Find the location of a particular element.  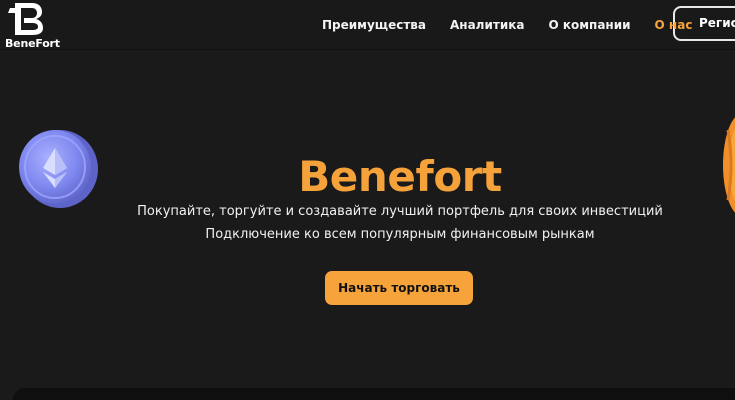

brand-logo: BeneFort is located at coordinates (32, 25).